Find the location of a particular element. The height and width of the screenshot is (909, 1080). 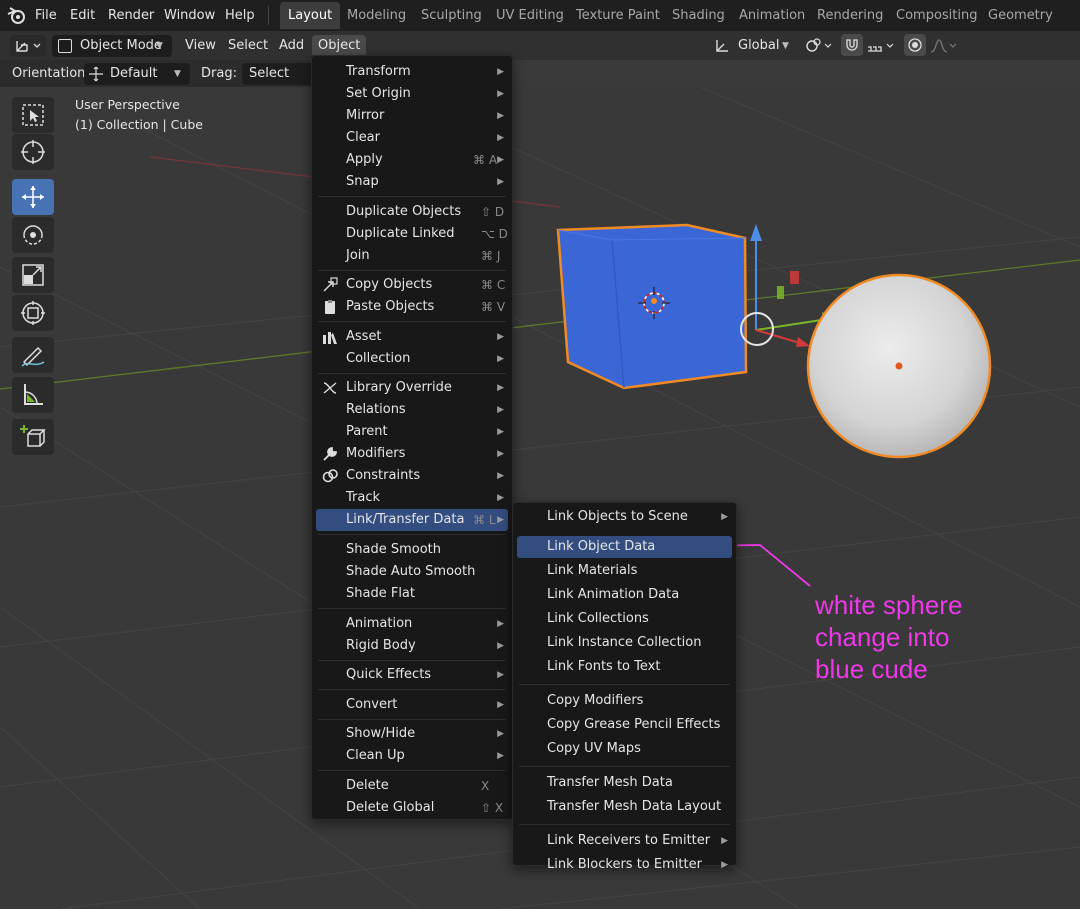

submenu-item-transfer-mesh-data: Transfer Mesh Data is located at coordinates (624, 783).